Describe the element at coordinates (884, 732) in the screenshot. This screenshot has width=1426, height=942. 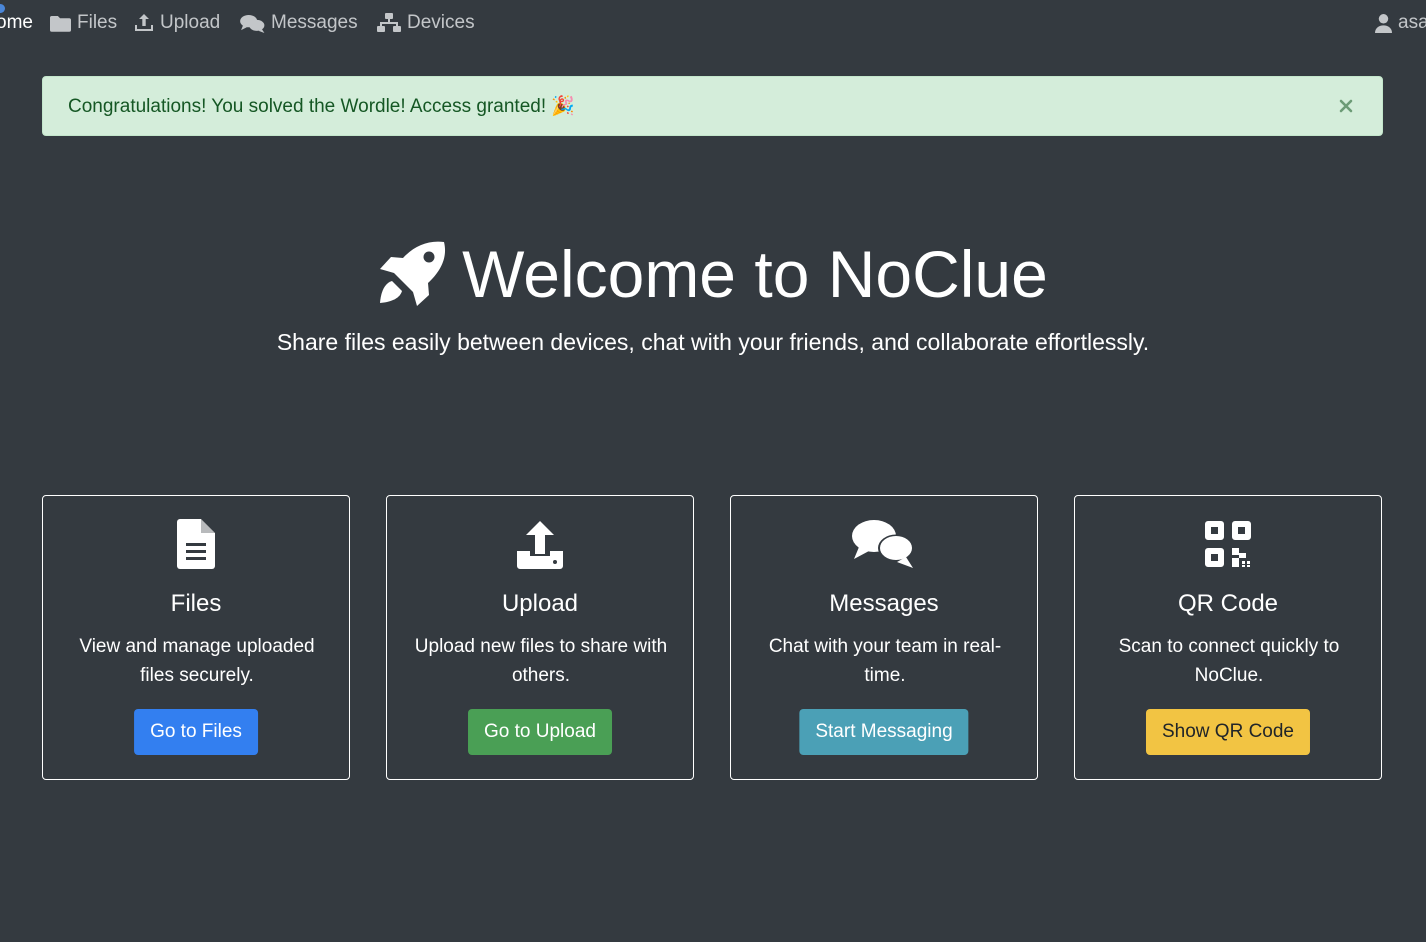
I see `start-messaging-button: Start Messaging` at that location.